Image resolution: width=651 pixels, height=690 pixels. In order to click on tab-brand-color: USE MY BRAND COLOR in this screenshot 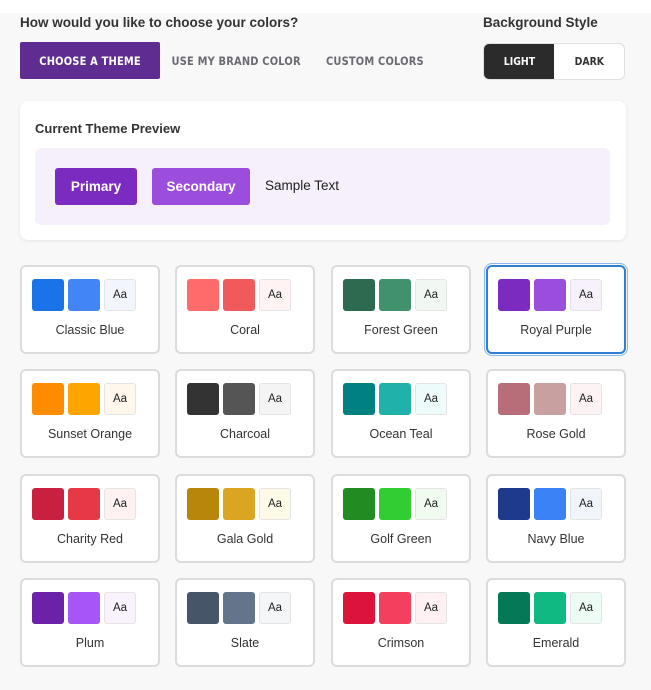, I will do `click(236, 60)`.